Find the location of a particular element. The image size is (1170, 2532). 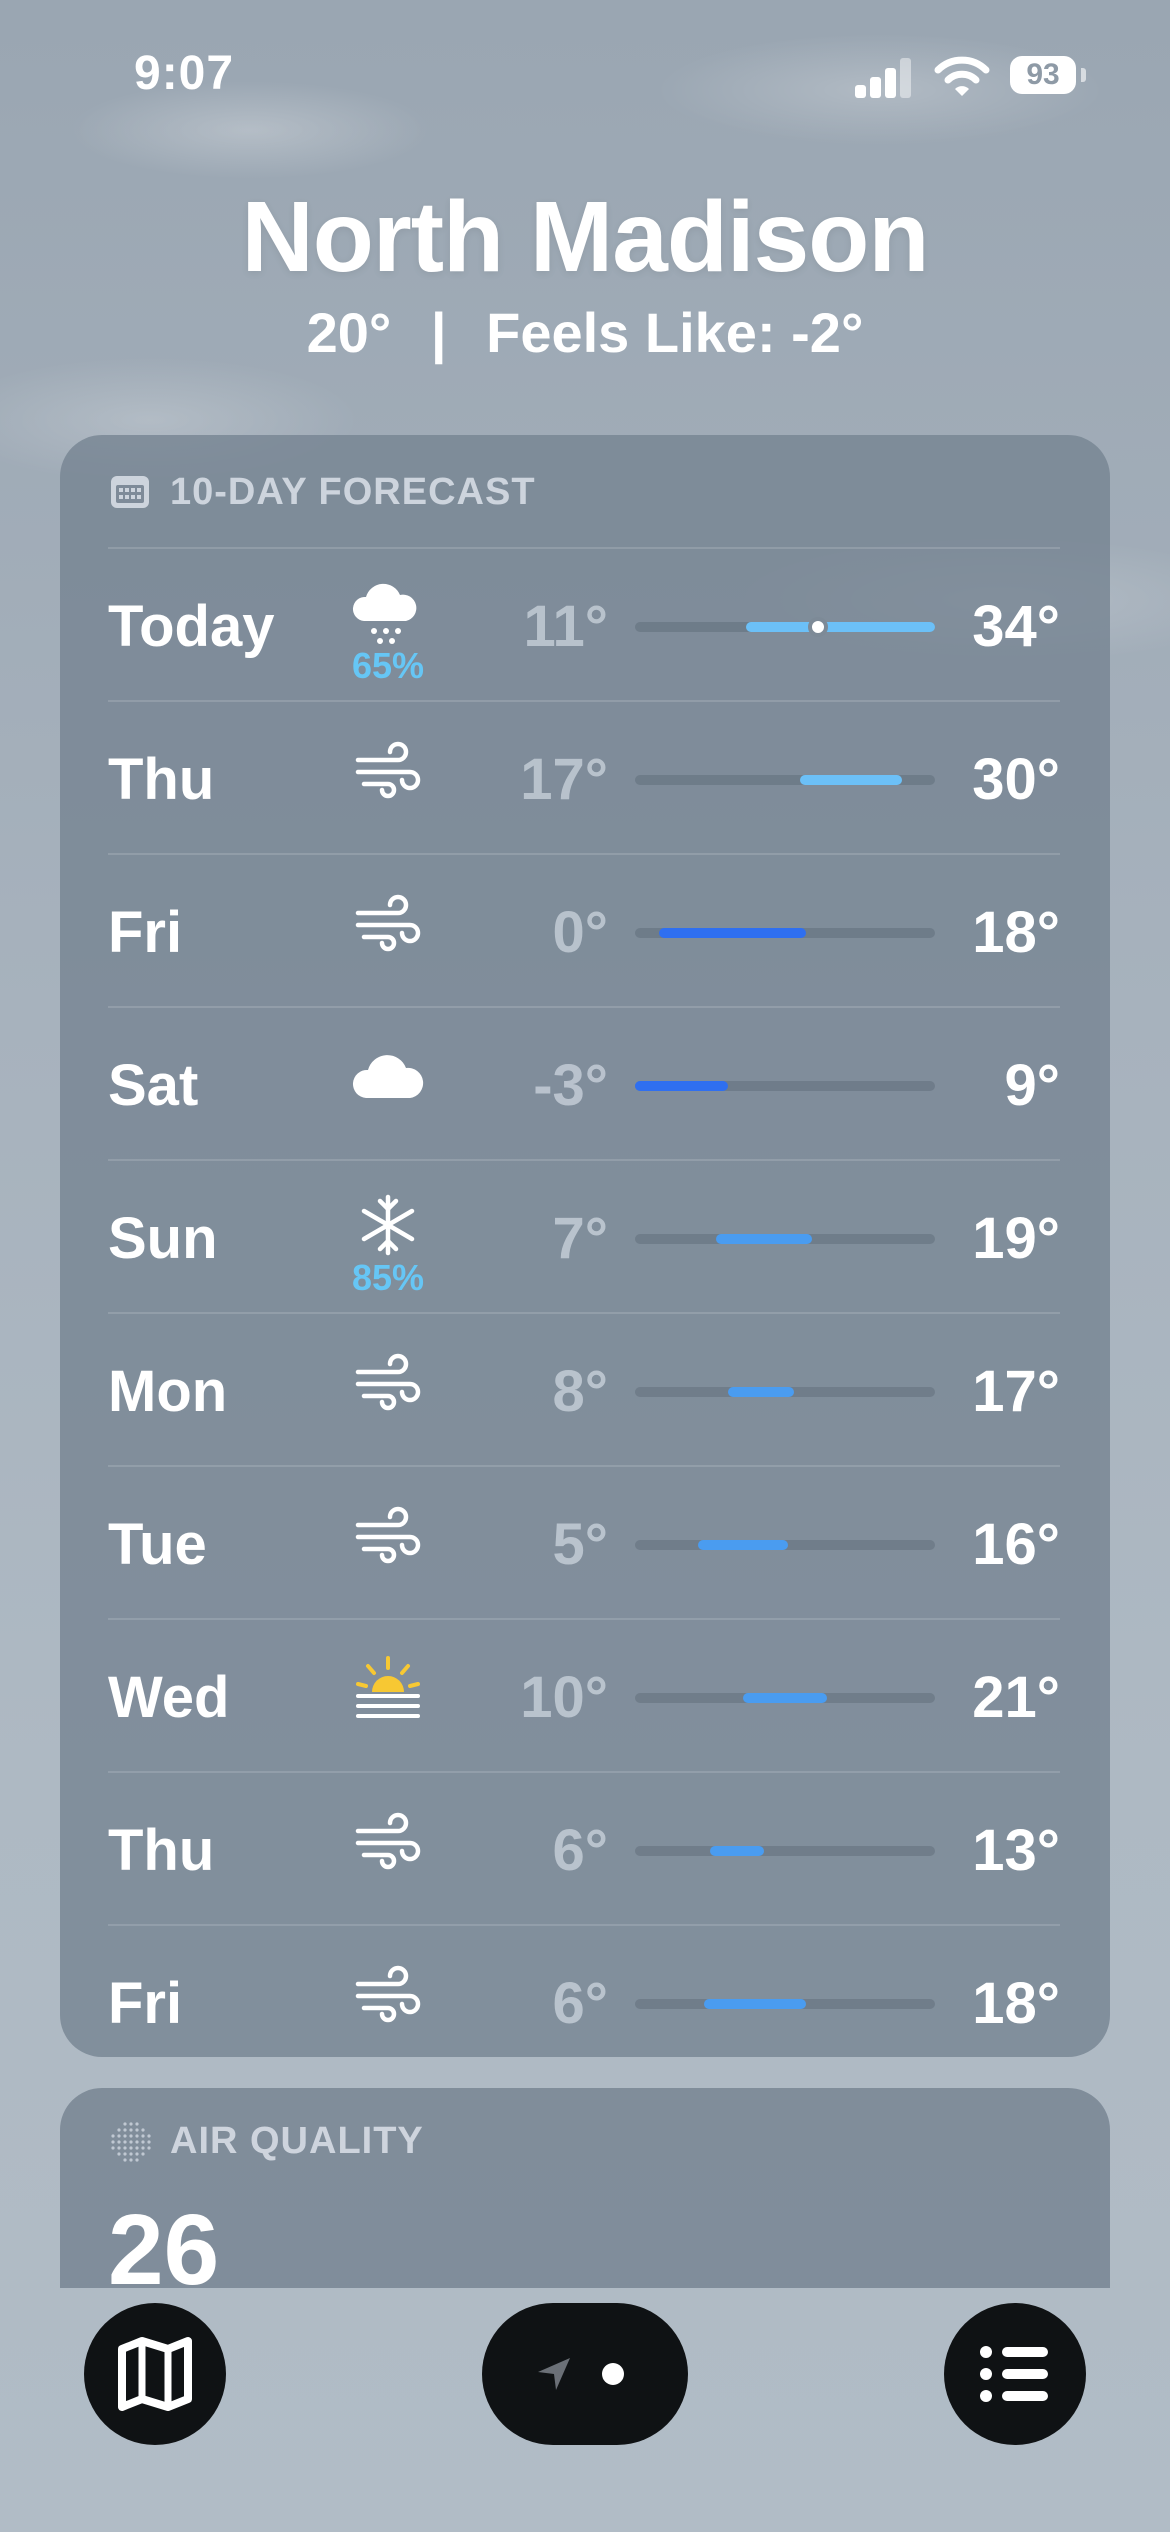

high-temperature: 13° is located at coordinates (1016, 1850).